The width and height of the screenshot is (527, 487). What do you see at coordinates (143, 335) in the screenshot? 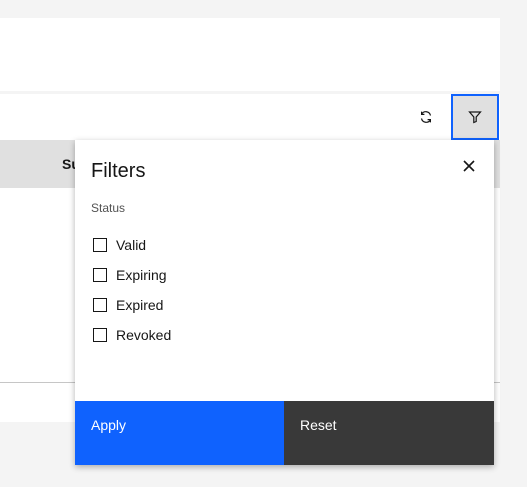
I see `checkbox-label: Revoked` at bounding box center [143, 335].